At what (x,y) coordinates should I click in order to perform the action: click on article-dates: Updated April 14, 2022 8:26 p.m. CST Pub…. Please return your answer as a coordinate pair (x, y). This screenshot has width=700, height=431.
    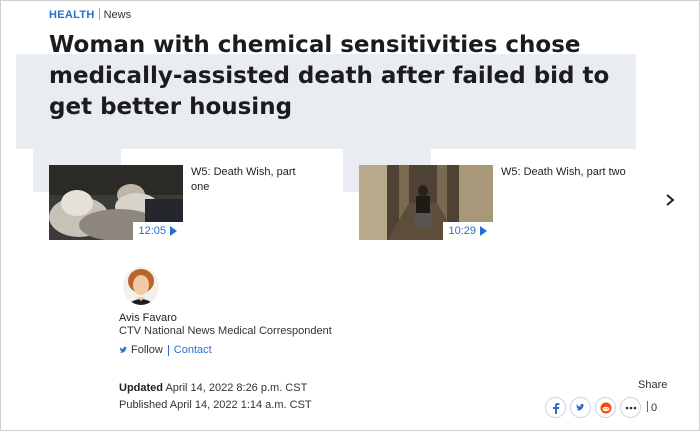
    Looking at the image, I should click on (215, 397).